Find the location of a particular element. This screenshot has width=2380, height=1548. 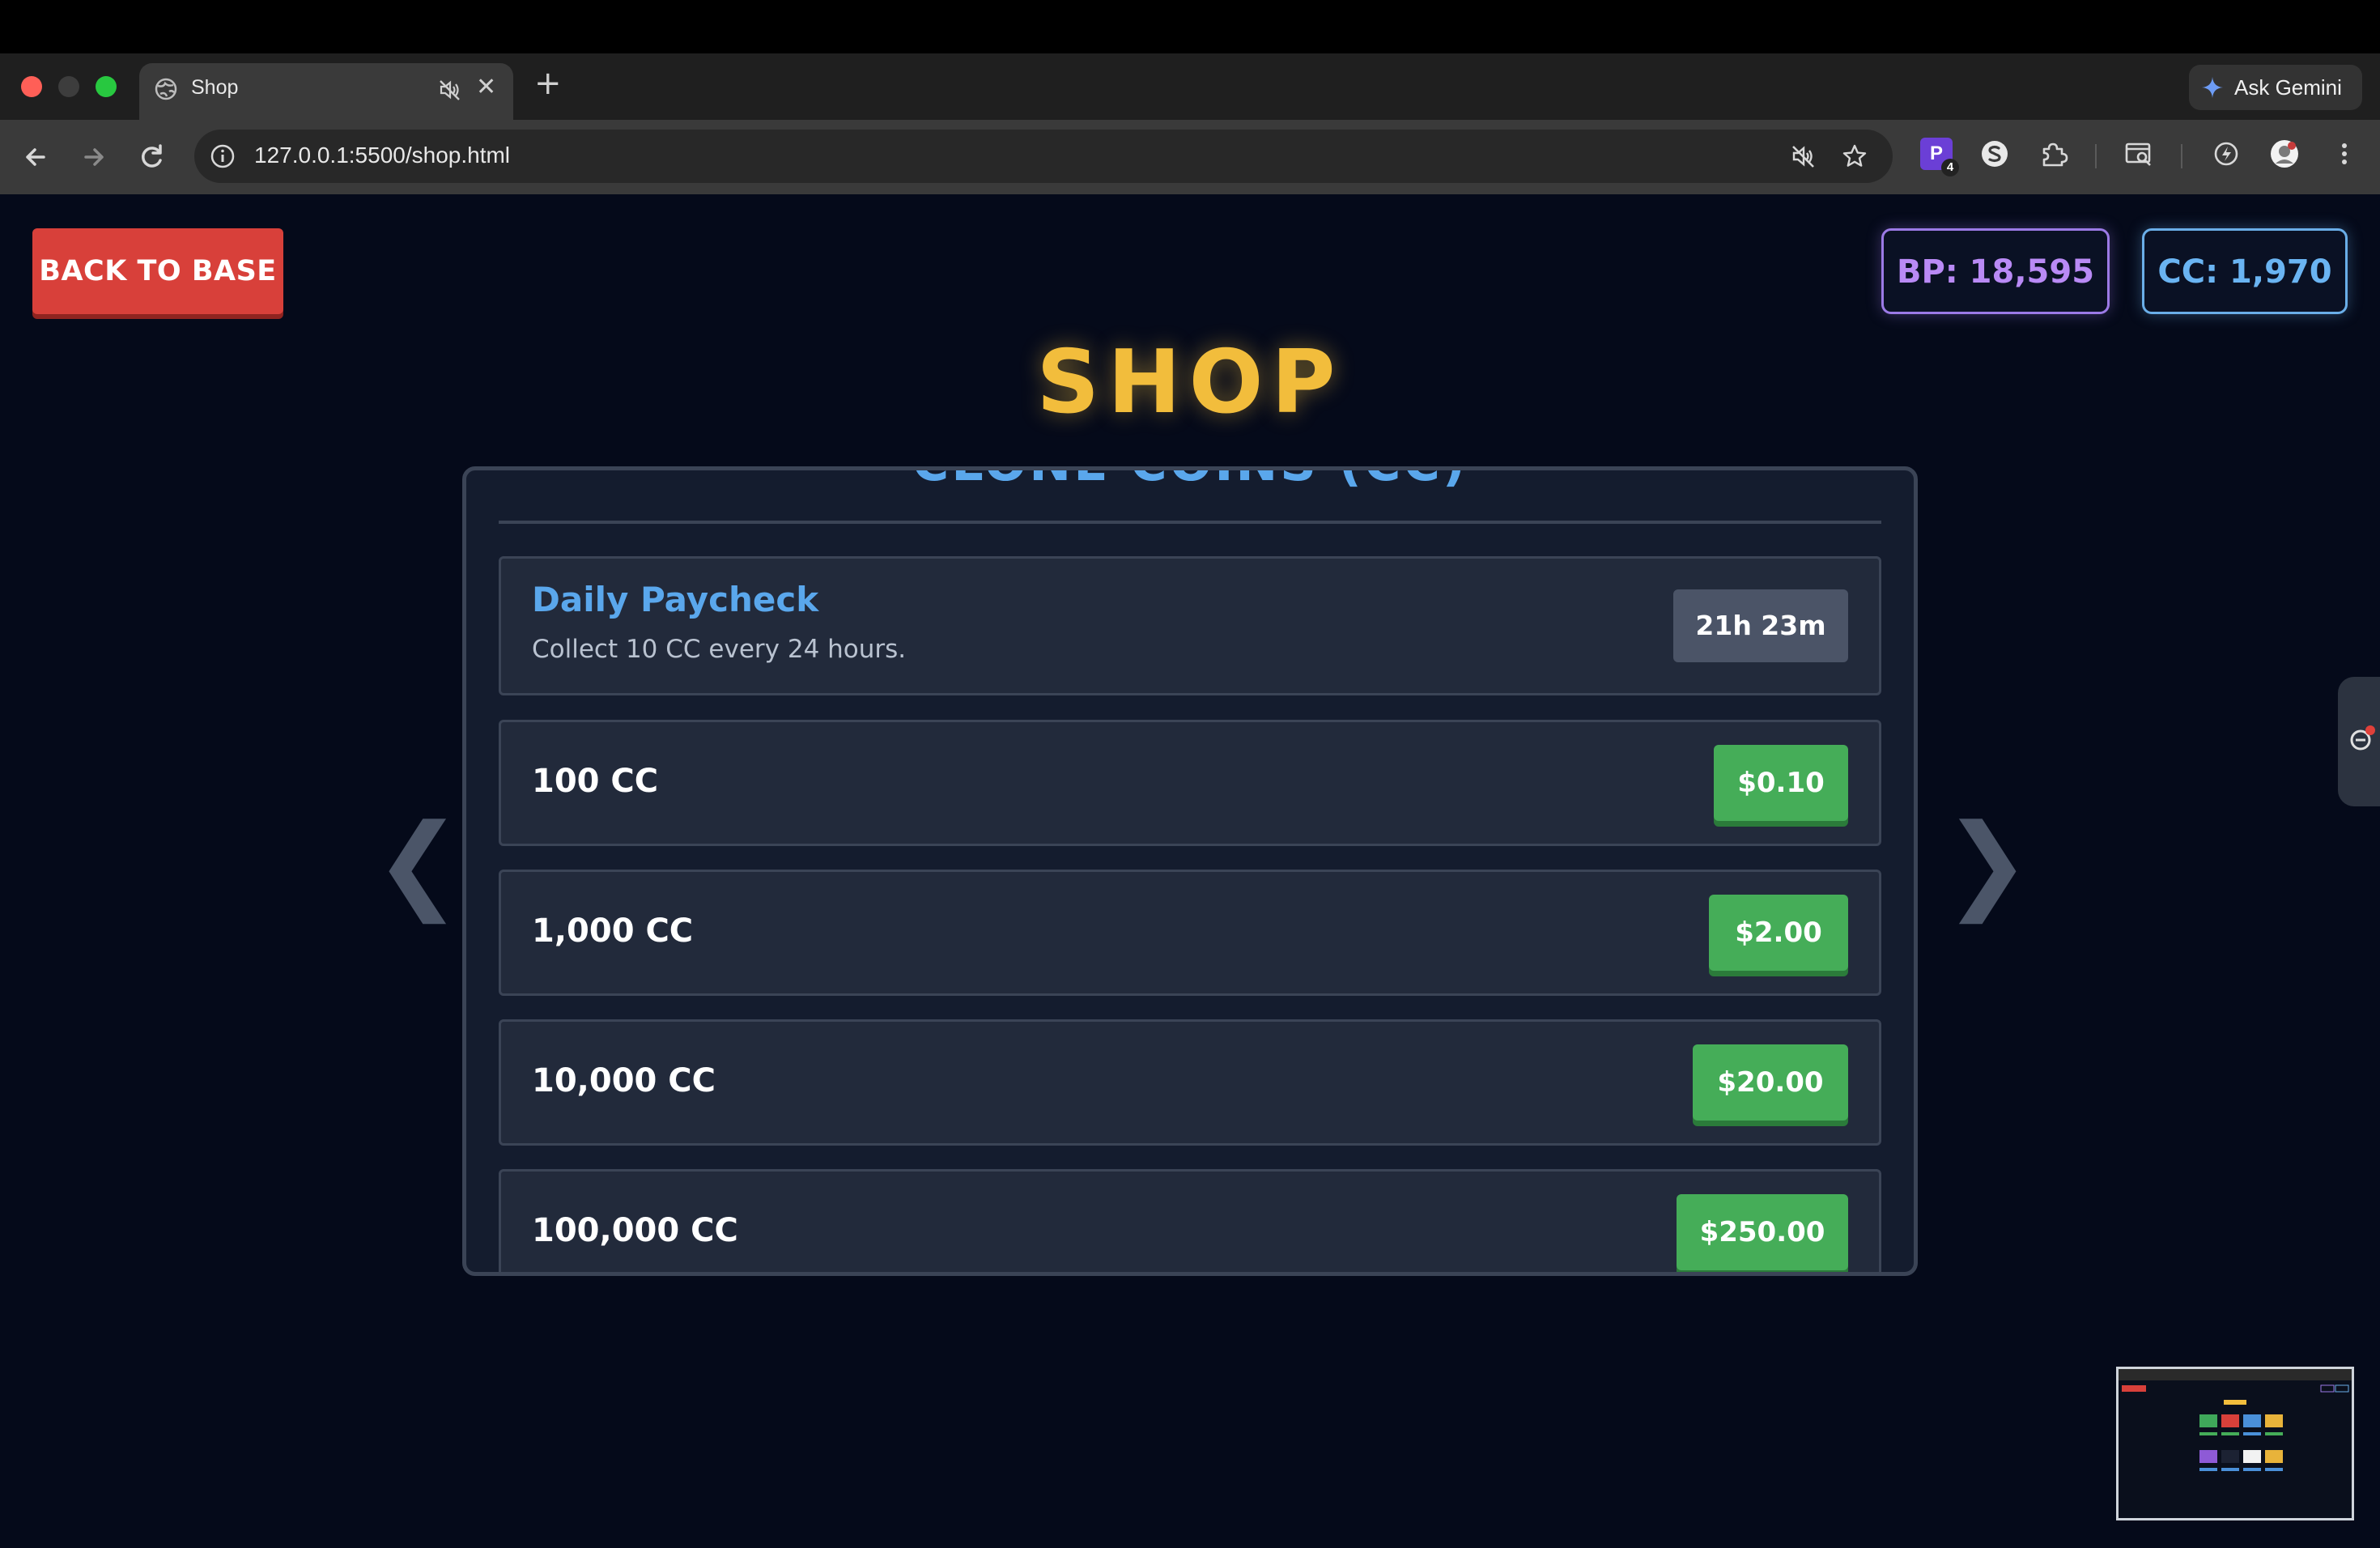

url-text: 127.0.0.1:5500/shop.html is located at coordinates (382, 155).